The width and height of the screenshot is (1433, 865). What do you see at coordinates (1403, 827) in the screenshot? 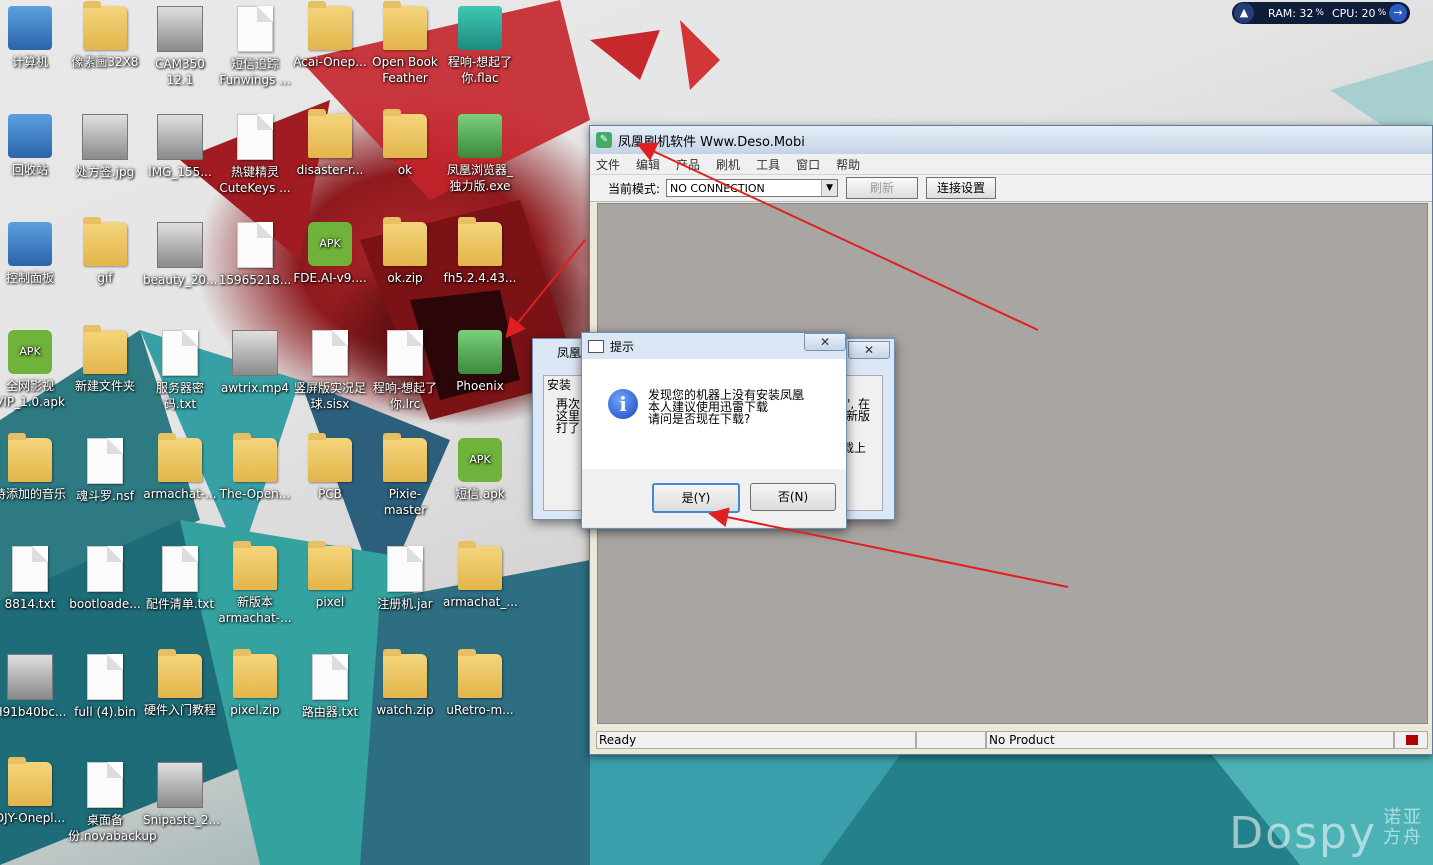
I see `watermark-sub: 诺亚方舟` at bounding box center [1403, 827].